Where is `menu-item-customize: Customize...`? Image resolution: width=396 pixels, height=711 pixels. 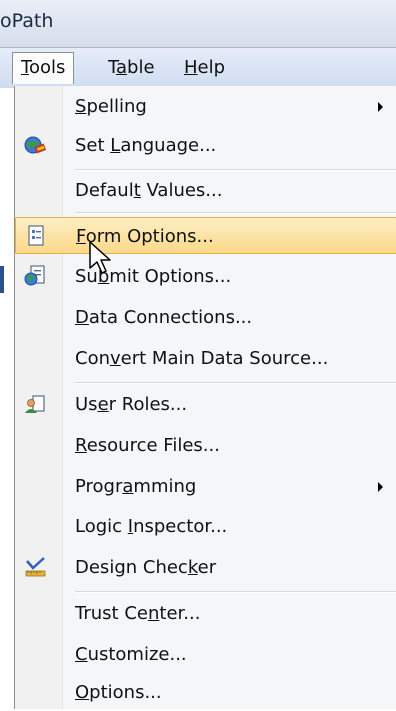 menu-item-customize: Customize... is located at coordinates (205, 654).